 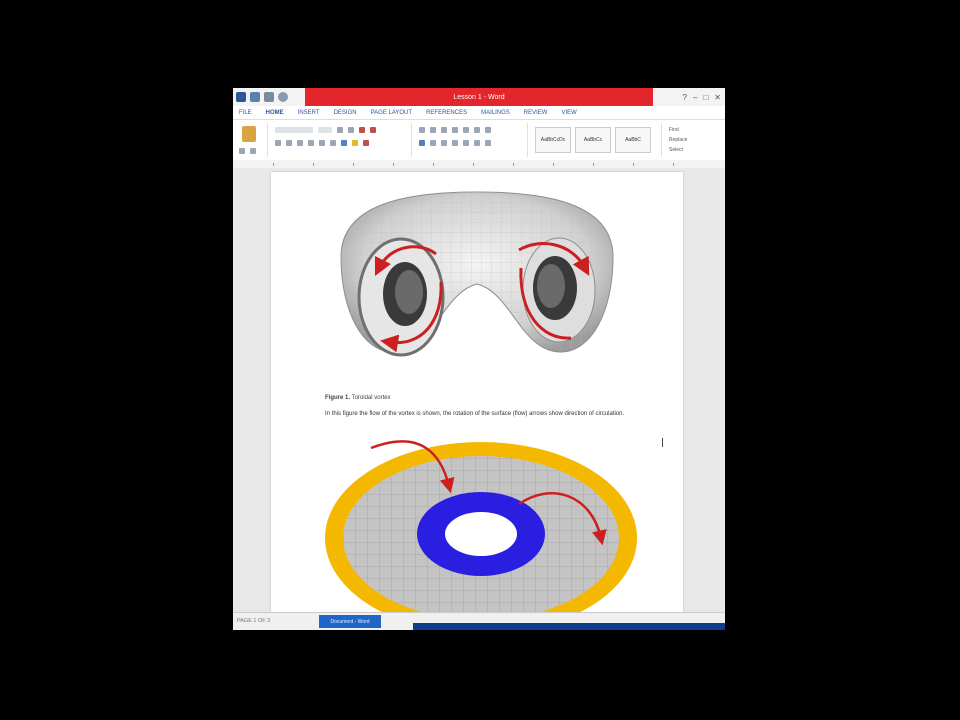 I want to click on font-group, so click(x=341, y=140).